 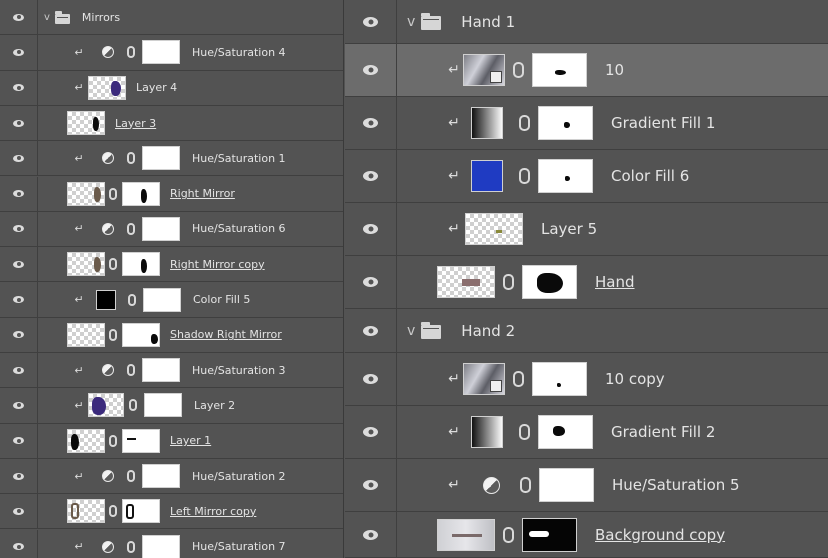 What do you see at coordinates (135, 123) in the screenshot?
I see `layer-name: Layer 3` at bounding box center [135, 123].